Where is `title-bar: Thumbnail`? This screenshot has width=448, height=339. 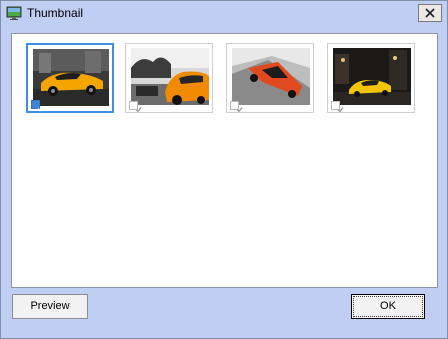
title-bar: Thumbnail is located at coordinates (224, 13).